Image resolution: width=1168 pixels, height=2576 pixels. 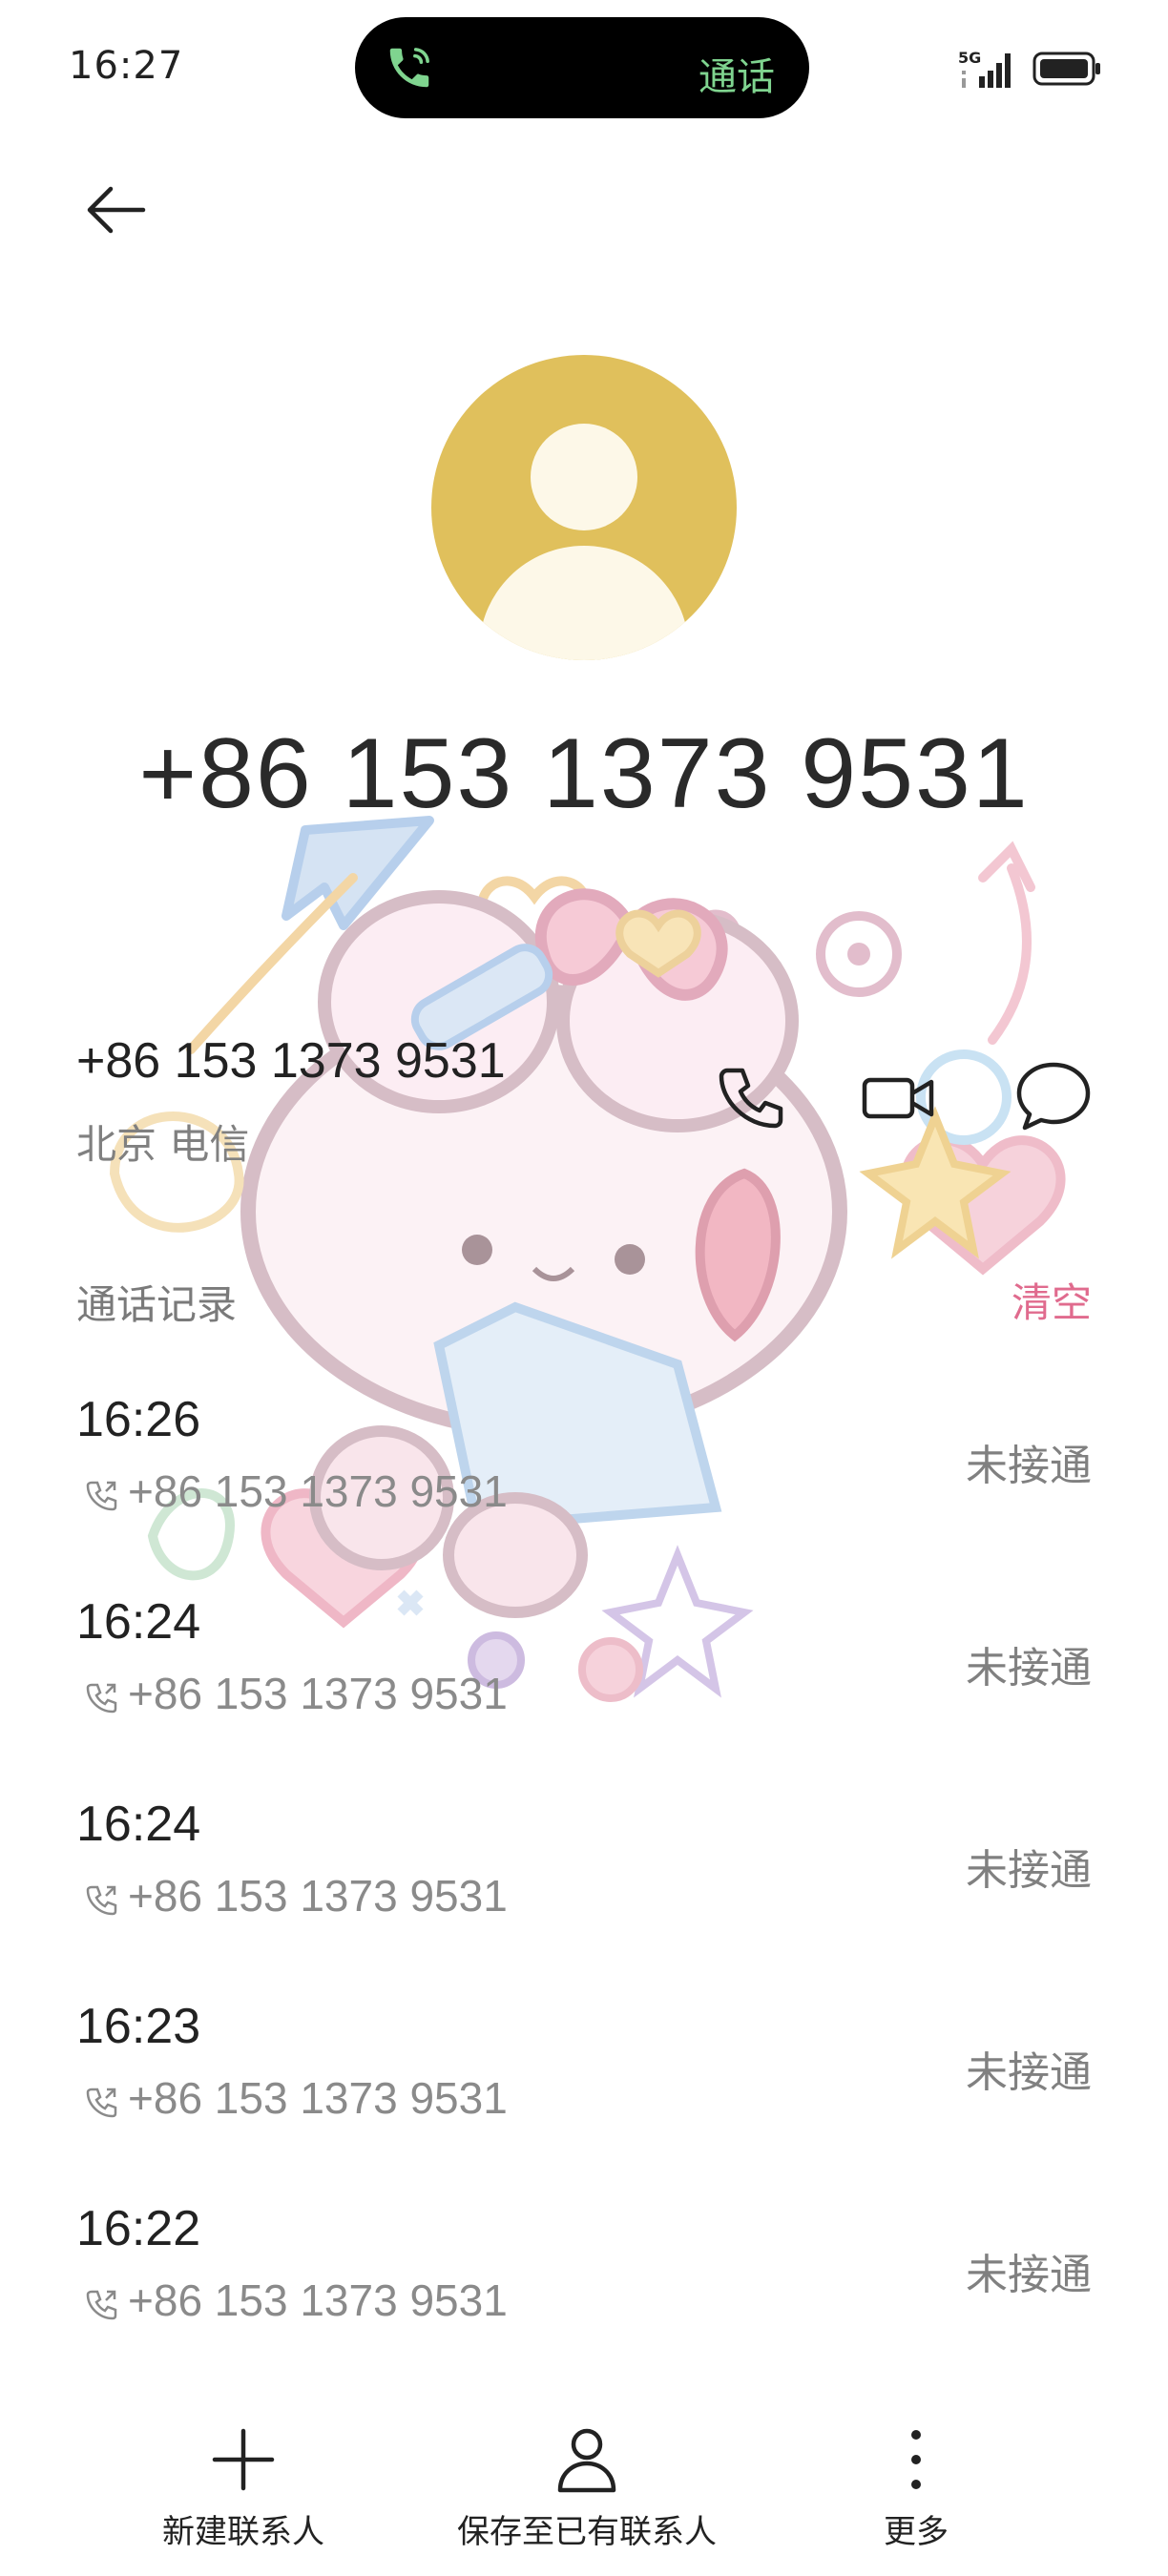 I want to click on ongoing-call-pill: 通话, so click(x=582, y=67).